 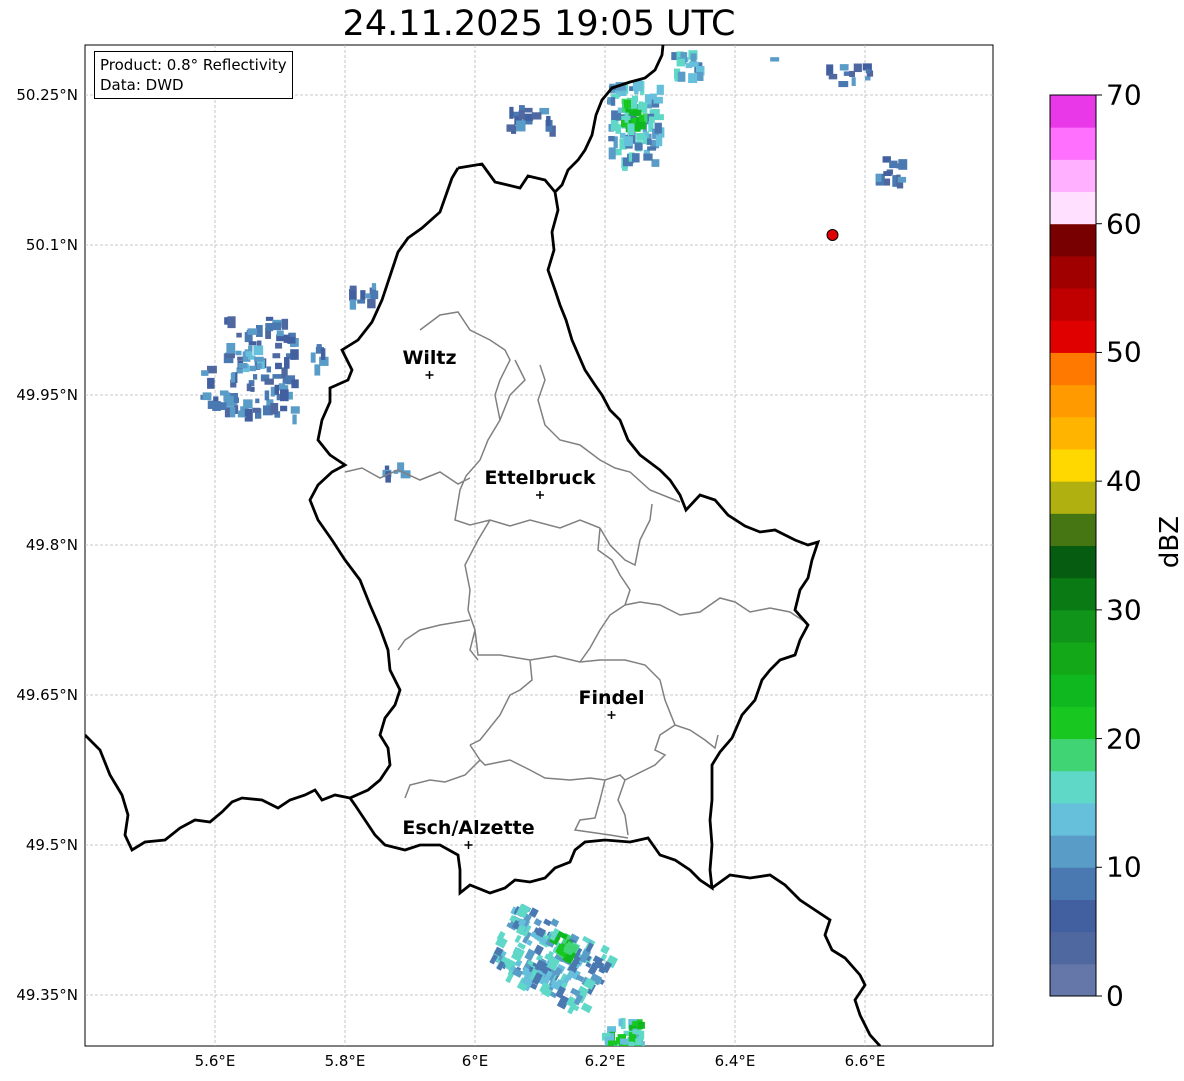 I want to click on city-label: Findel, so click(x=611, y=698).